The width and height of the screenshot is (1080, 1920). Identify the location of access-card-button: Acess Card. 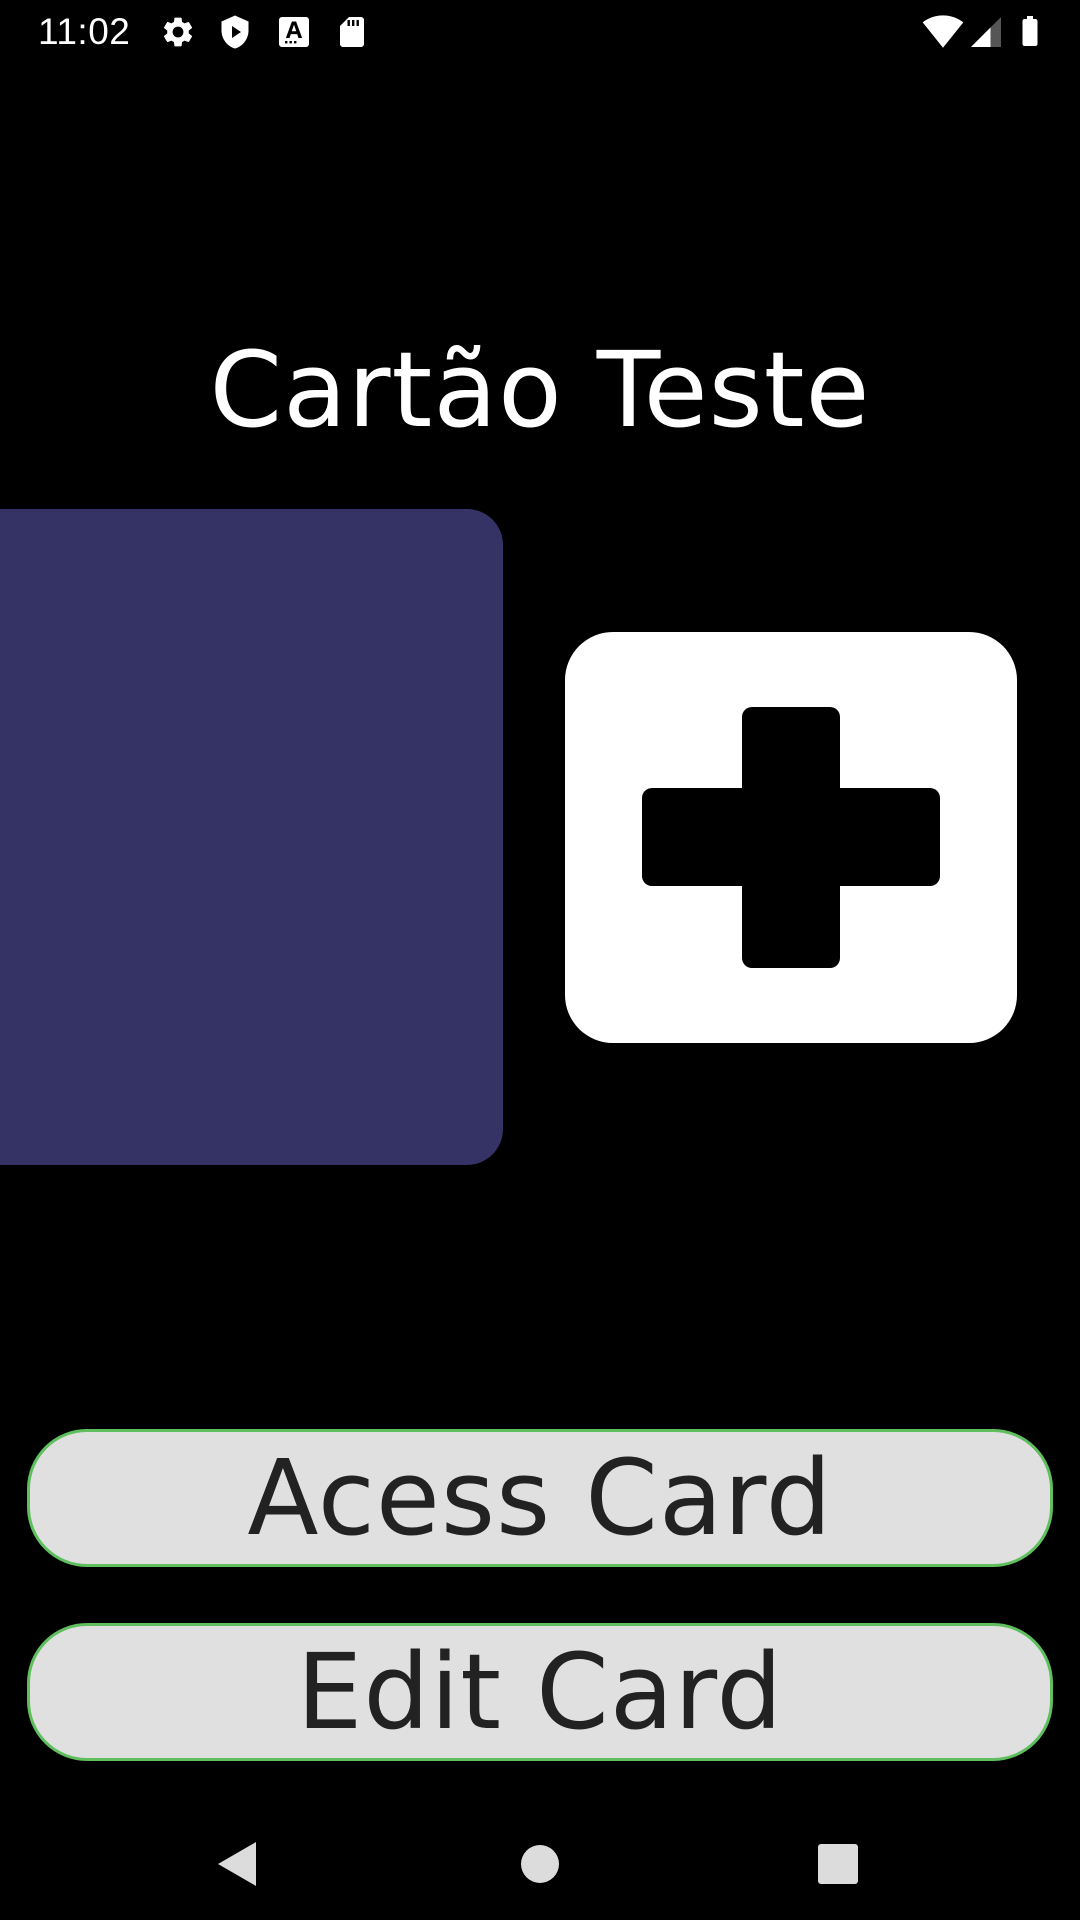
(540, 1498).